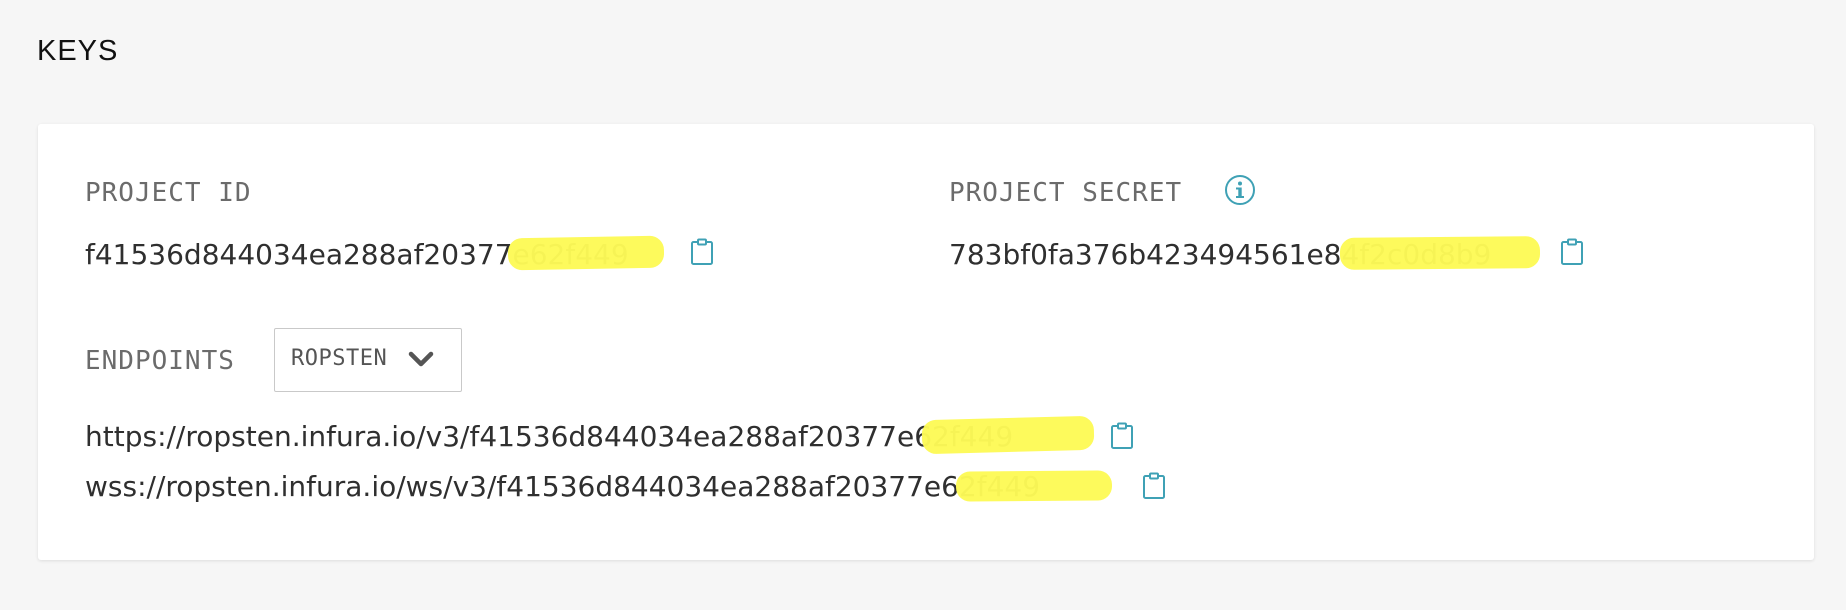 The height and width of the screenshot is (610, 1846). I want to click on network-select: ROPSTEN, so click(368, 360).